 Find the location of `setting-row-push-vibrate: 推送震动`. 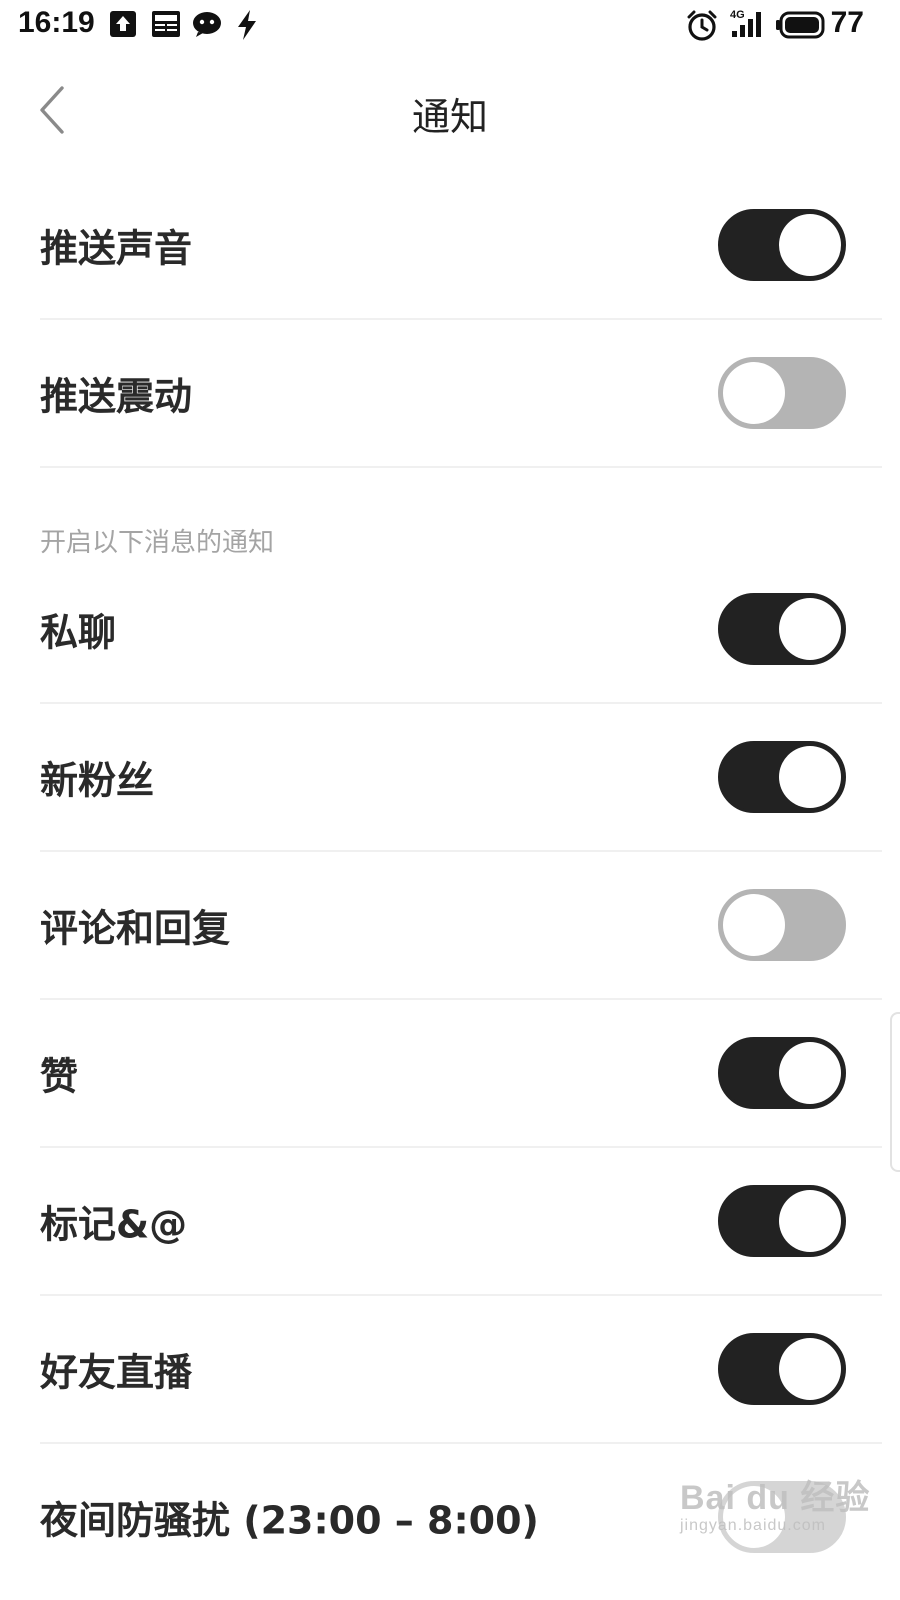

setting-row-push-vibrate: 推送震动 is located at coordinates (461, 394).